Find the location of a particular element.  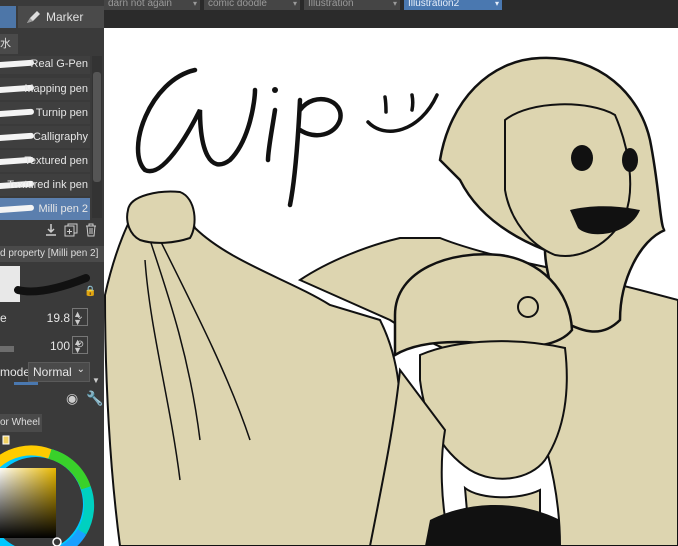

document-tab-label: darn not again is located at coordinates (140, 4).